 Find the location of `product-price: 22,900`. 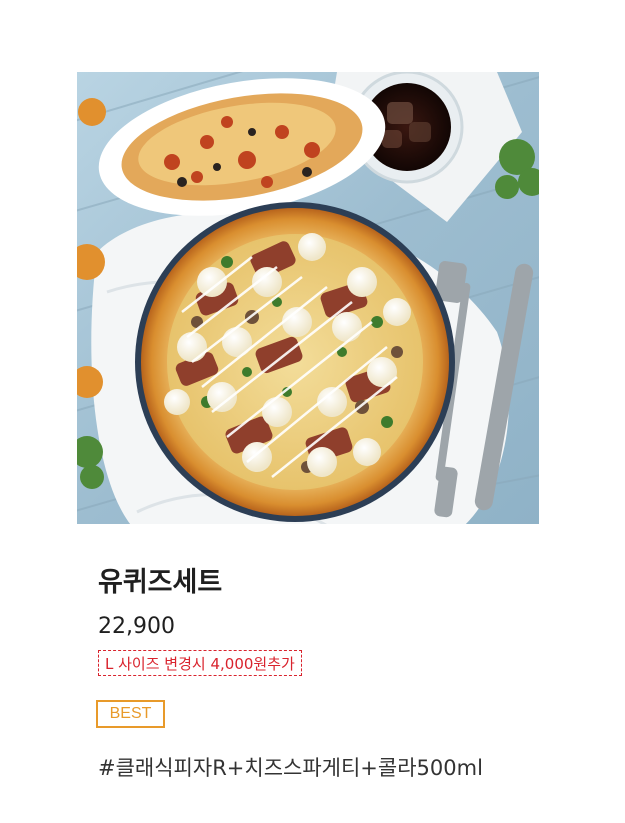

product-price: 22,900 is located at coordinates (136, 626).